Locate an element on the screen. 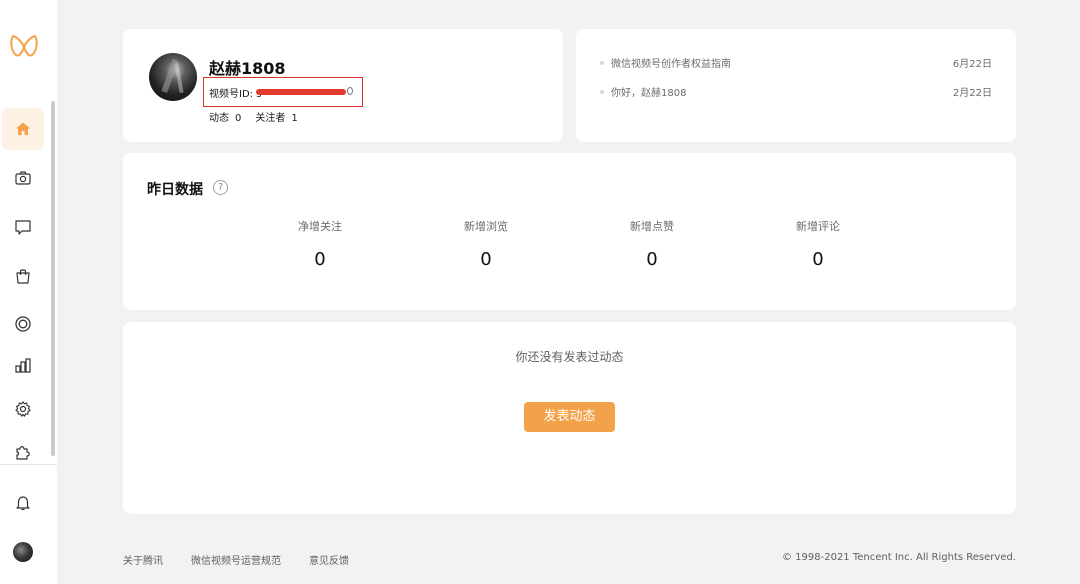 Image resolution: width=1080 pixels, height=584 pixels. profile-counts: 动态 0 关注者 1 is located at coordinates (260, 116).